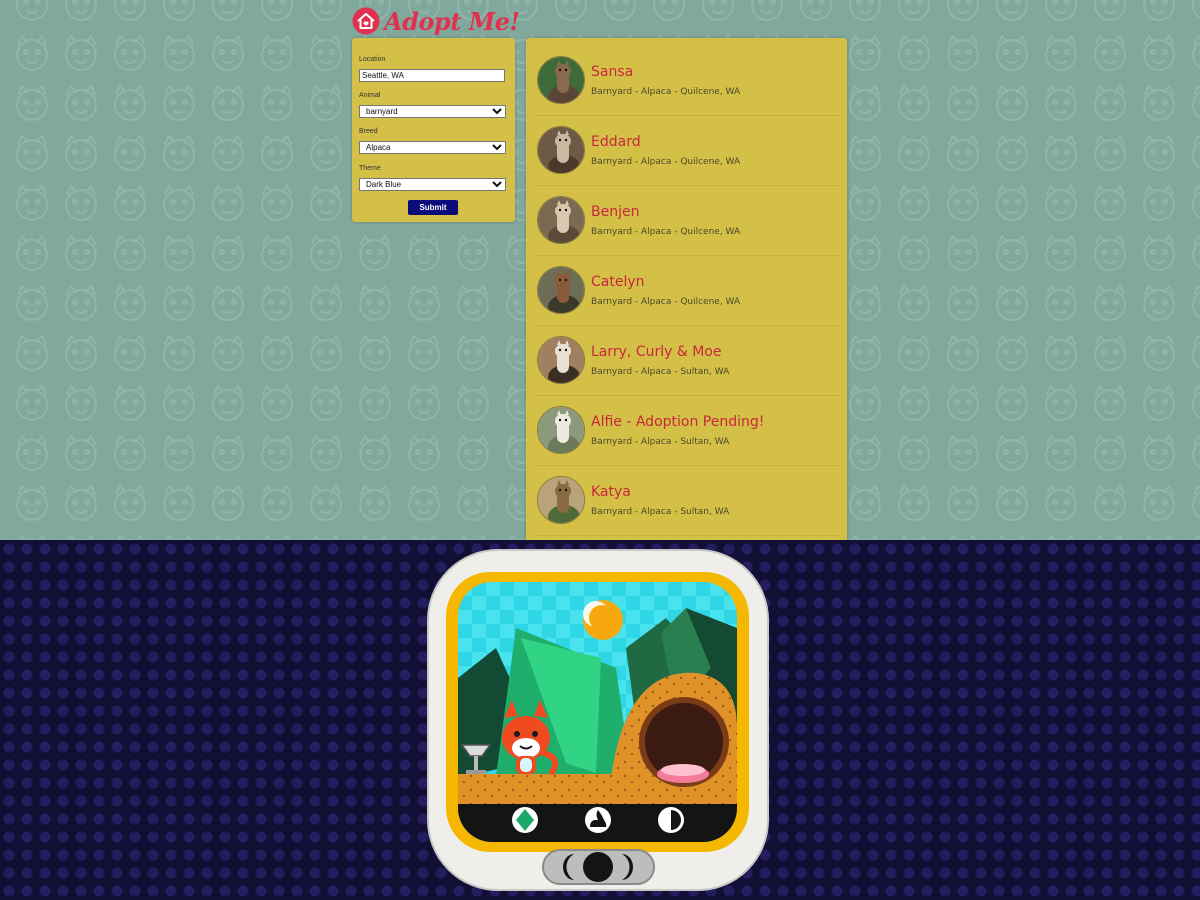 This screenshot has height=900, width=1200. Describe the element at coordinates (432, 184) in the screenshot. I see `theme-select: Dark Blue` at that location.